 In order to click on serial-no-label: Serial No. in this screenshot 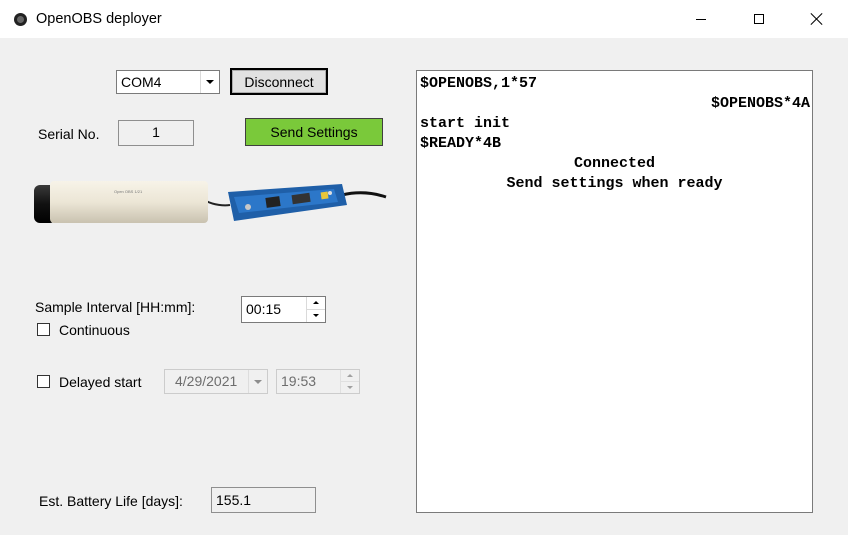, I will do `click(69, 134)`.